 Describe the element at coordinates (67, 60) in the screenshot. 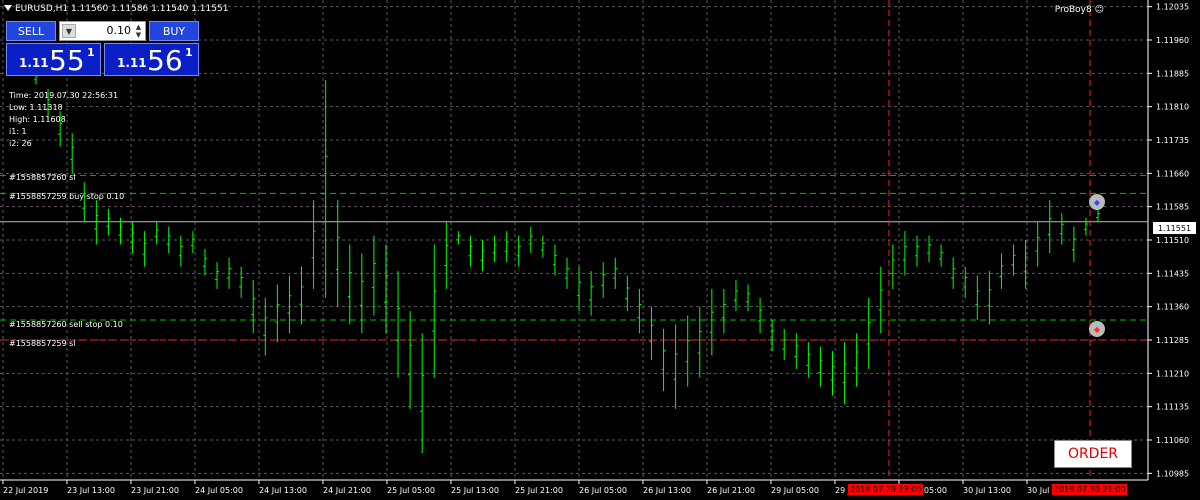

I see `sell-price-big: 55` at that location.